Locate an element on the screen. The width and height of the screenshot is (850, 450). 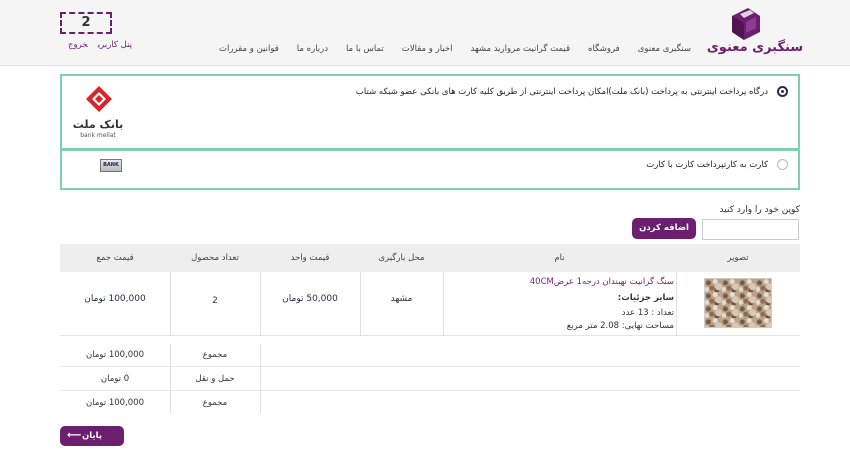
summary-row-shipping: 0 تومان حمل و نقل is located at coordinates (430, 379).